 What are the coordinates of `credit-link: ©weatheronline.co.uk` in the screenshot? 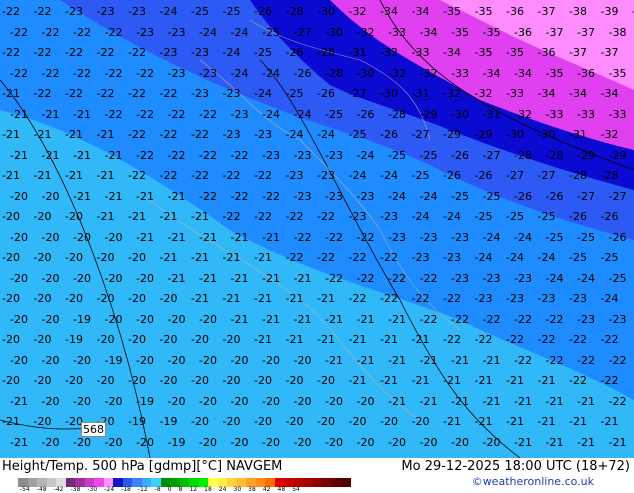 It's located at (533, 481).